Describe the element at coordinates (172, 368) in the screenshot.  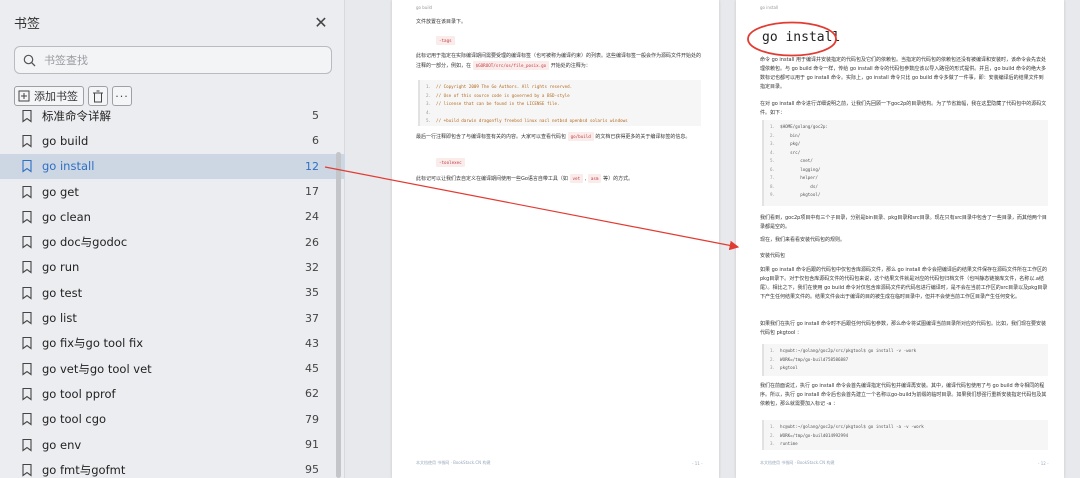
I see `bookmark-item: go vet与go tool vet 45` at that location.